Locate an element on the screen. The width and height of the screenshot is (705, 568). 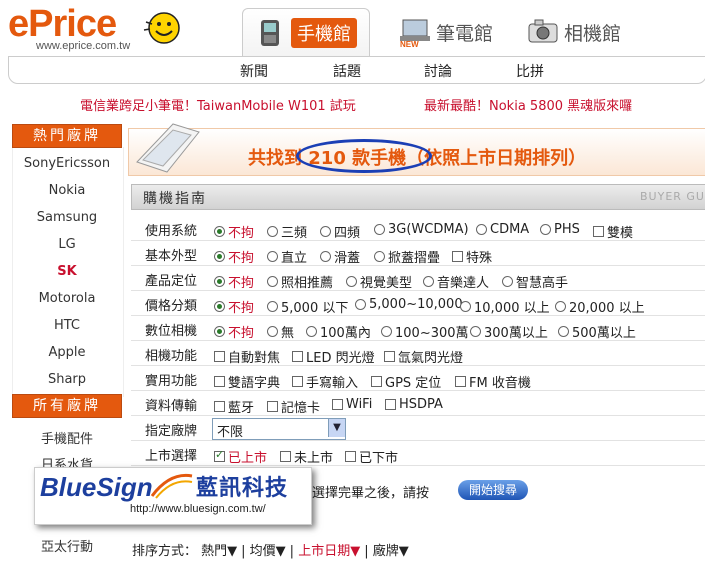
form-check-special: 特殊 is located at coordinates (472, 256).